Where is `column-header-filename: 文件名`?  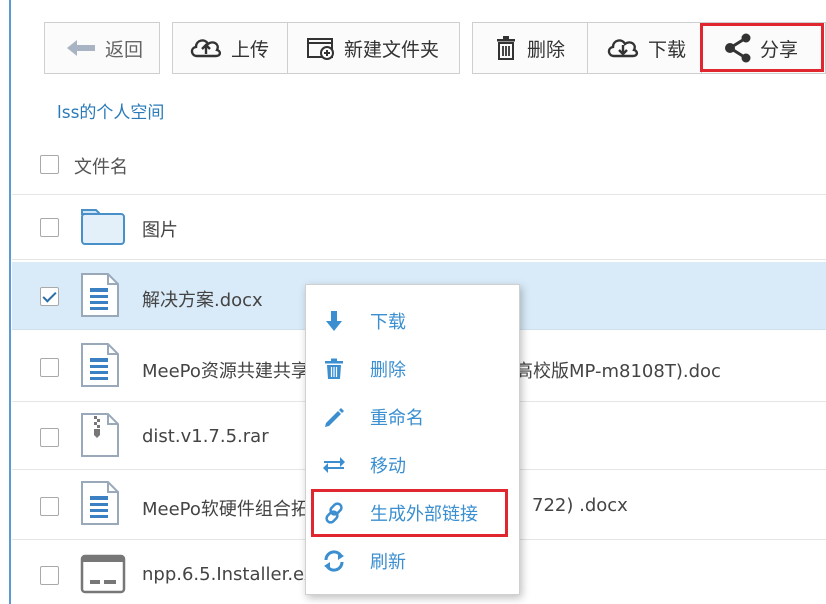
column-header-filename: 文件名 is located at coordinates (101, 166).